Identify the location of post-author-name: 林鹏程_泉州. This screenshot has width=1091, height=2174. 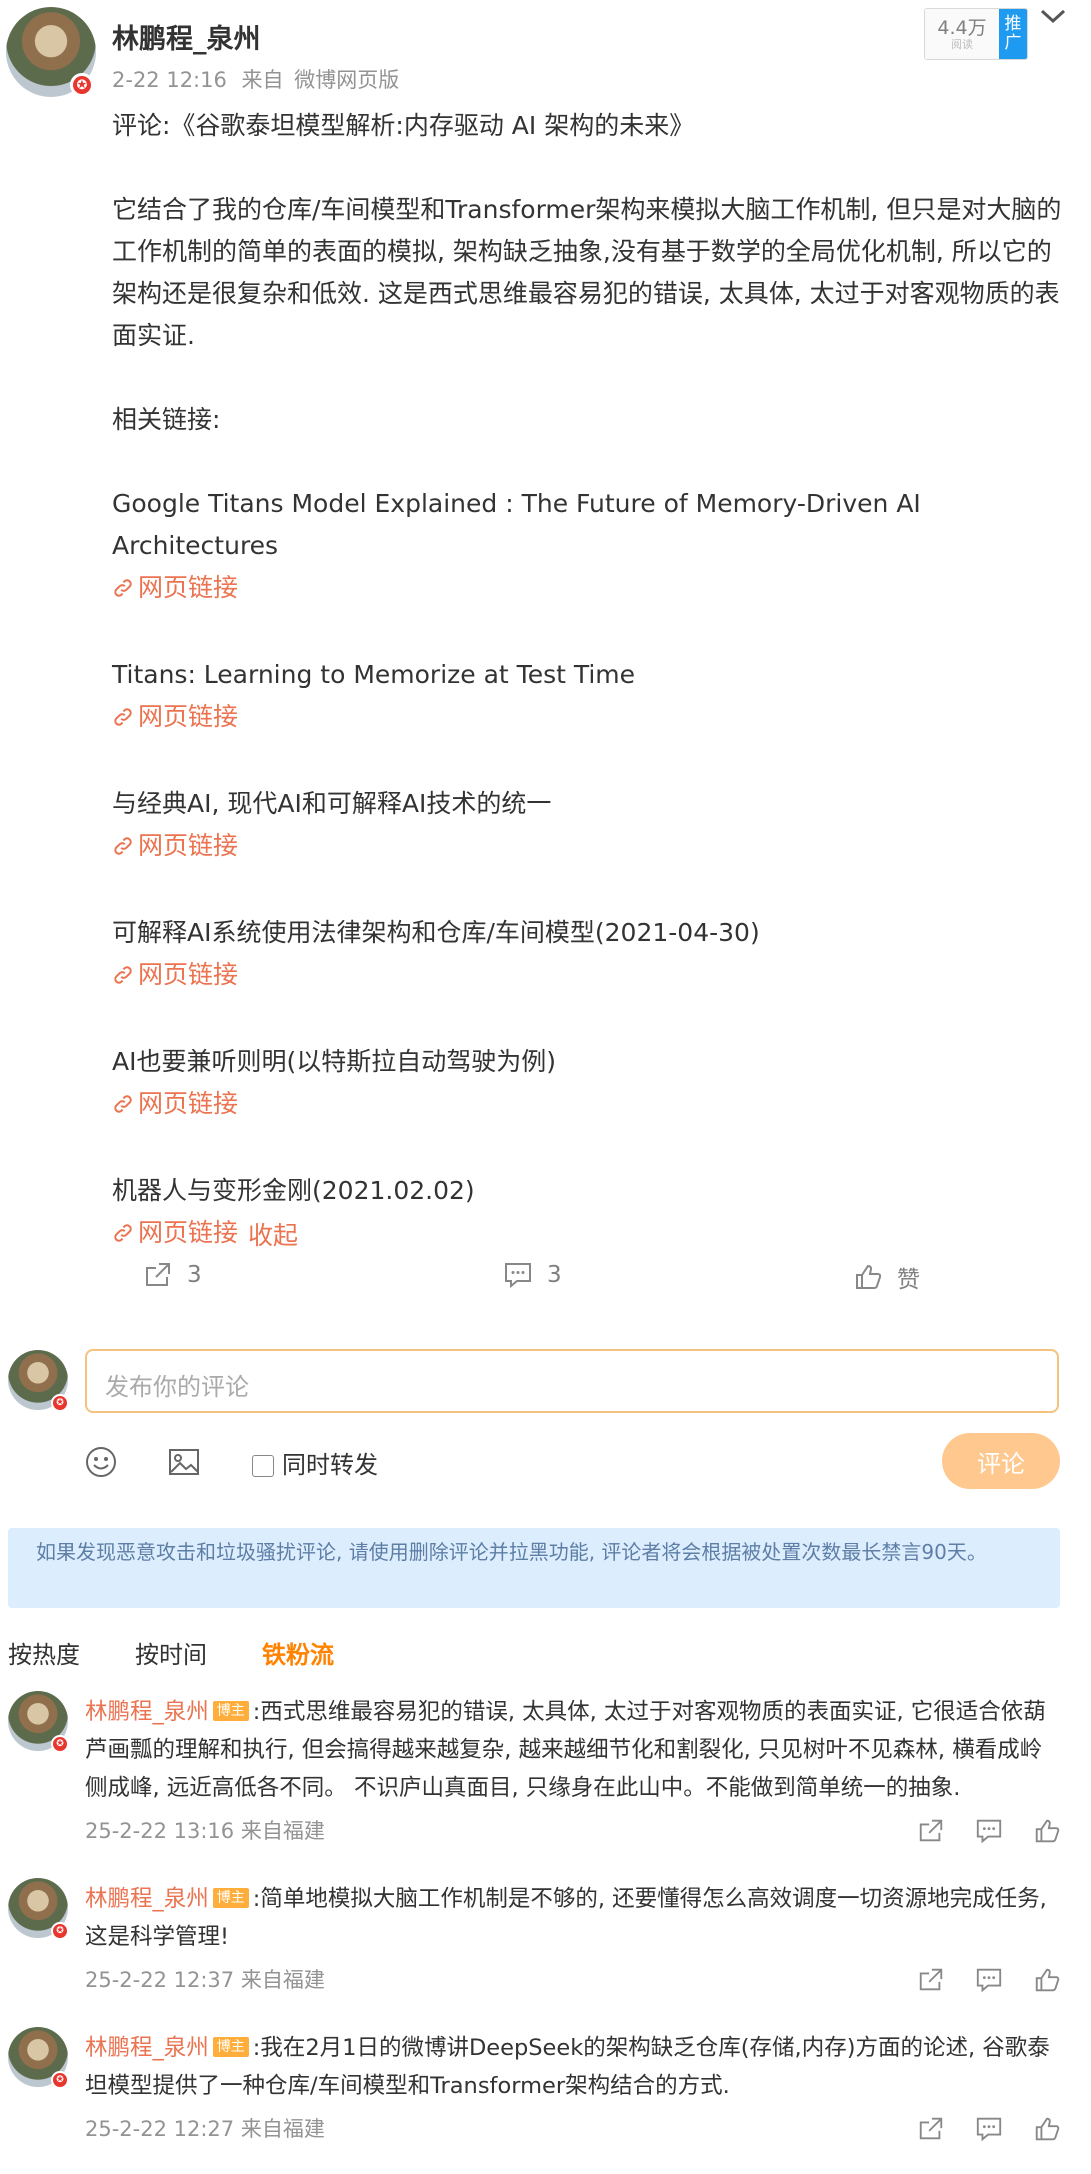
(186, 36).